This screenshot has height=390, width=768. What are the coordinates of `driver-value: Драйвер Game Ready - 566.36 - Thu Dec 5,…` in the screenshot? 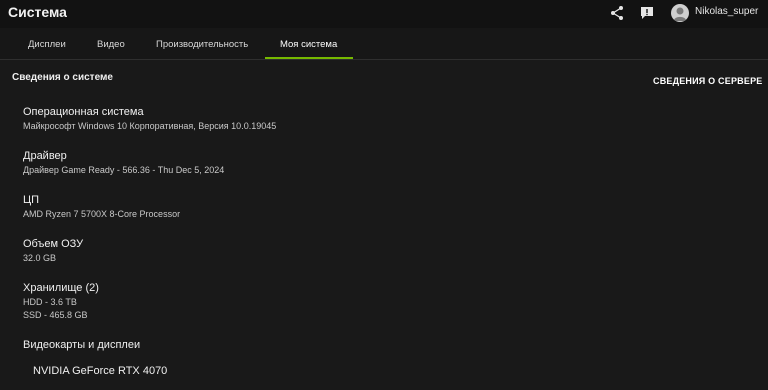 It's located at (124, 170).